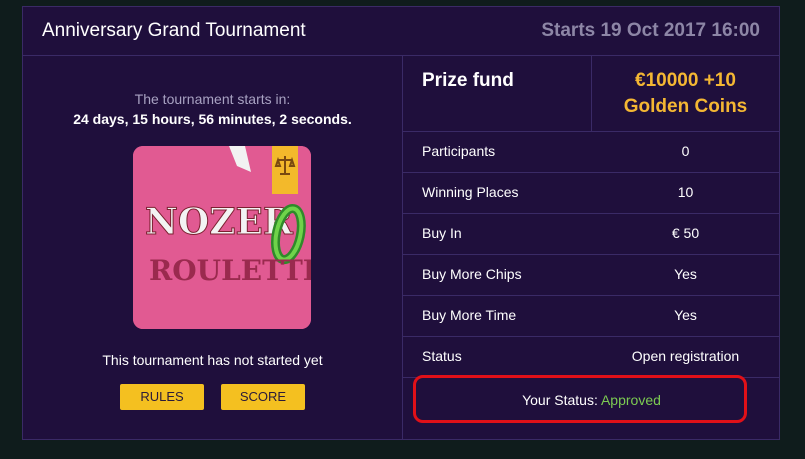 The width and height of the screenshot is (805, 459). I want to click on detail-row-winning-places: Winning Places 10, so click(591, 192).